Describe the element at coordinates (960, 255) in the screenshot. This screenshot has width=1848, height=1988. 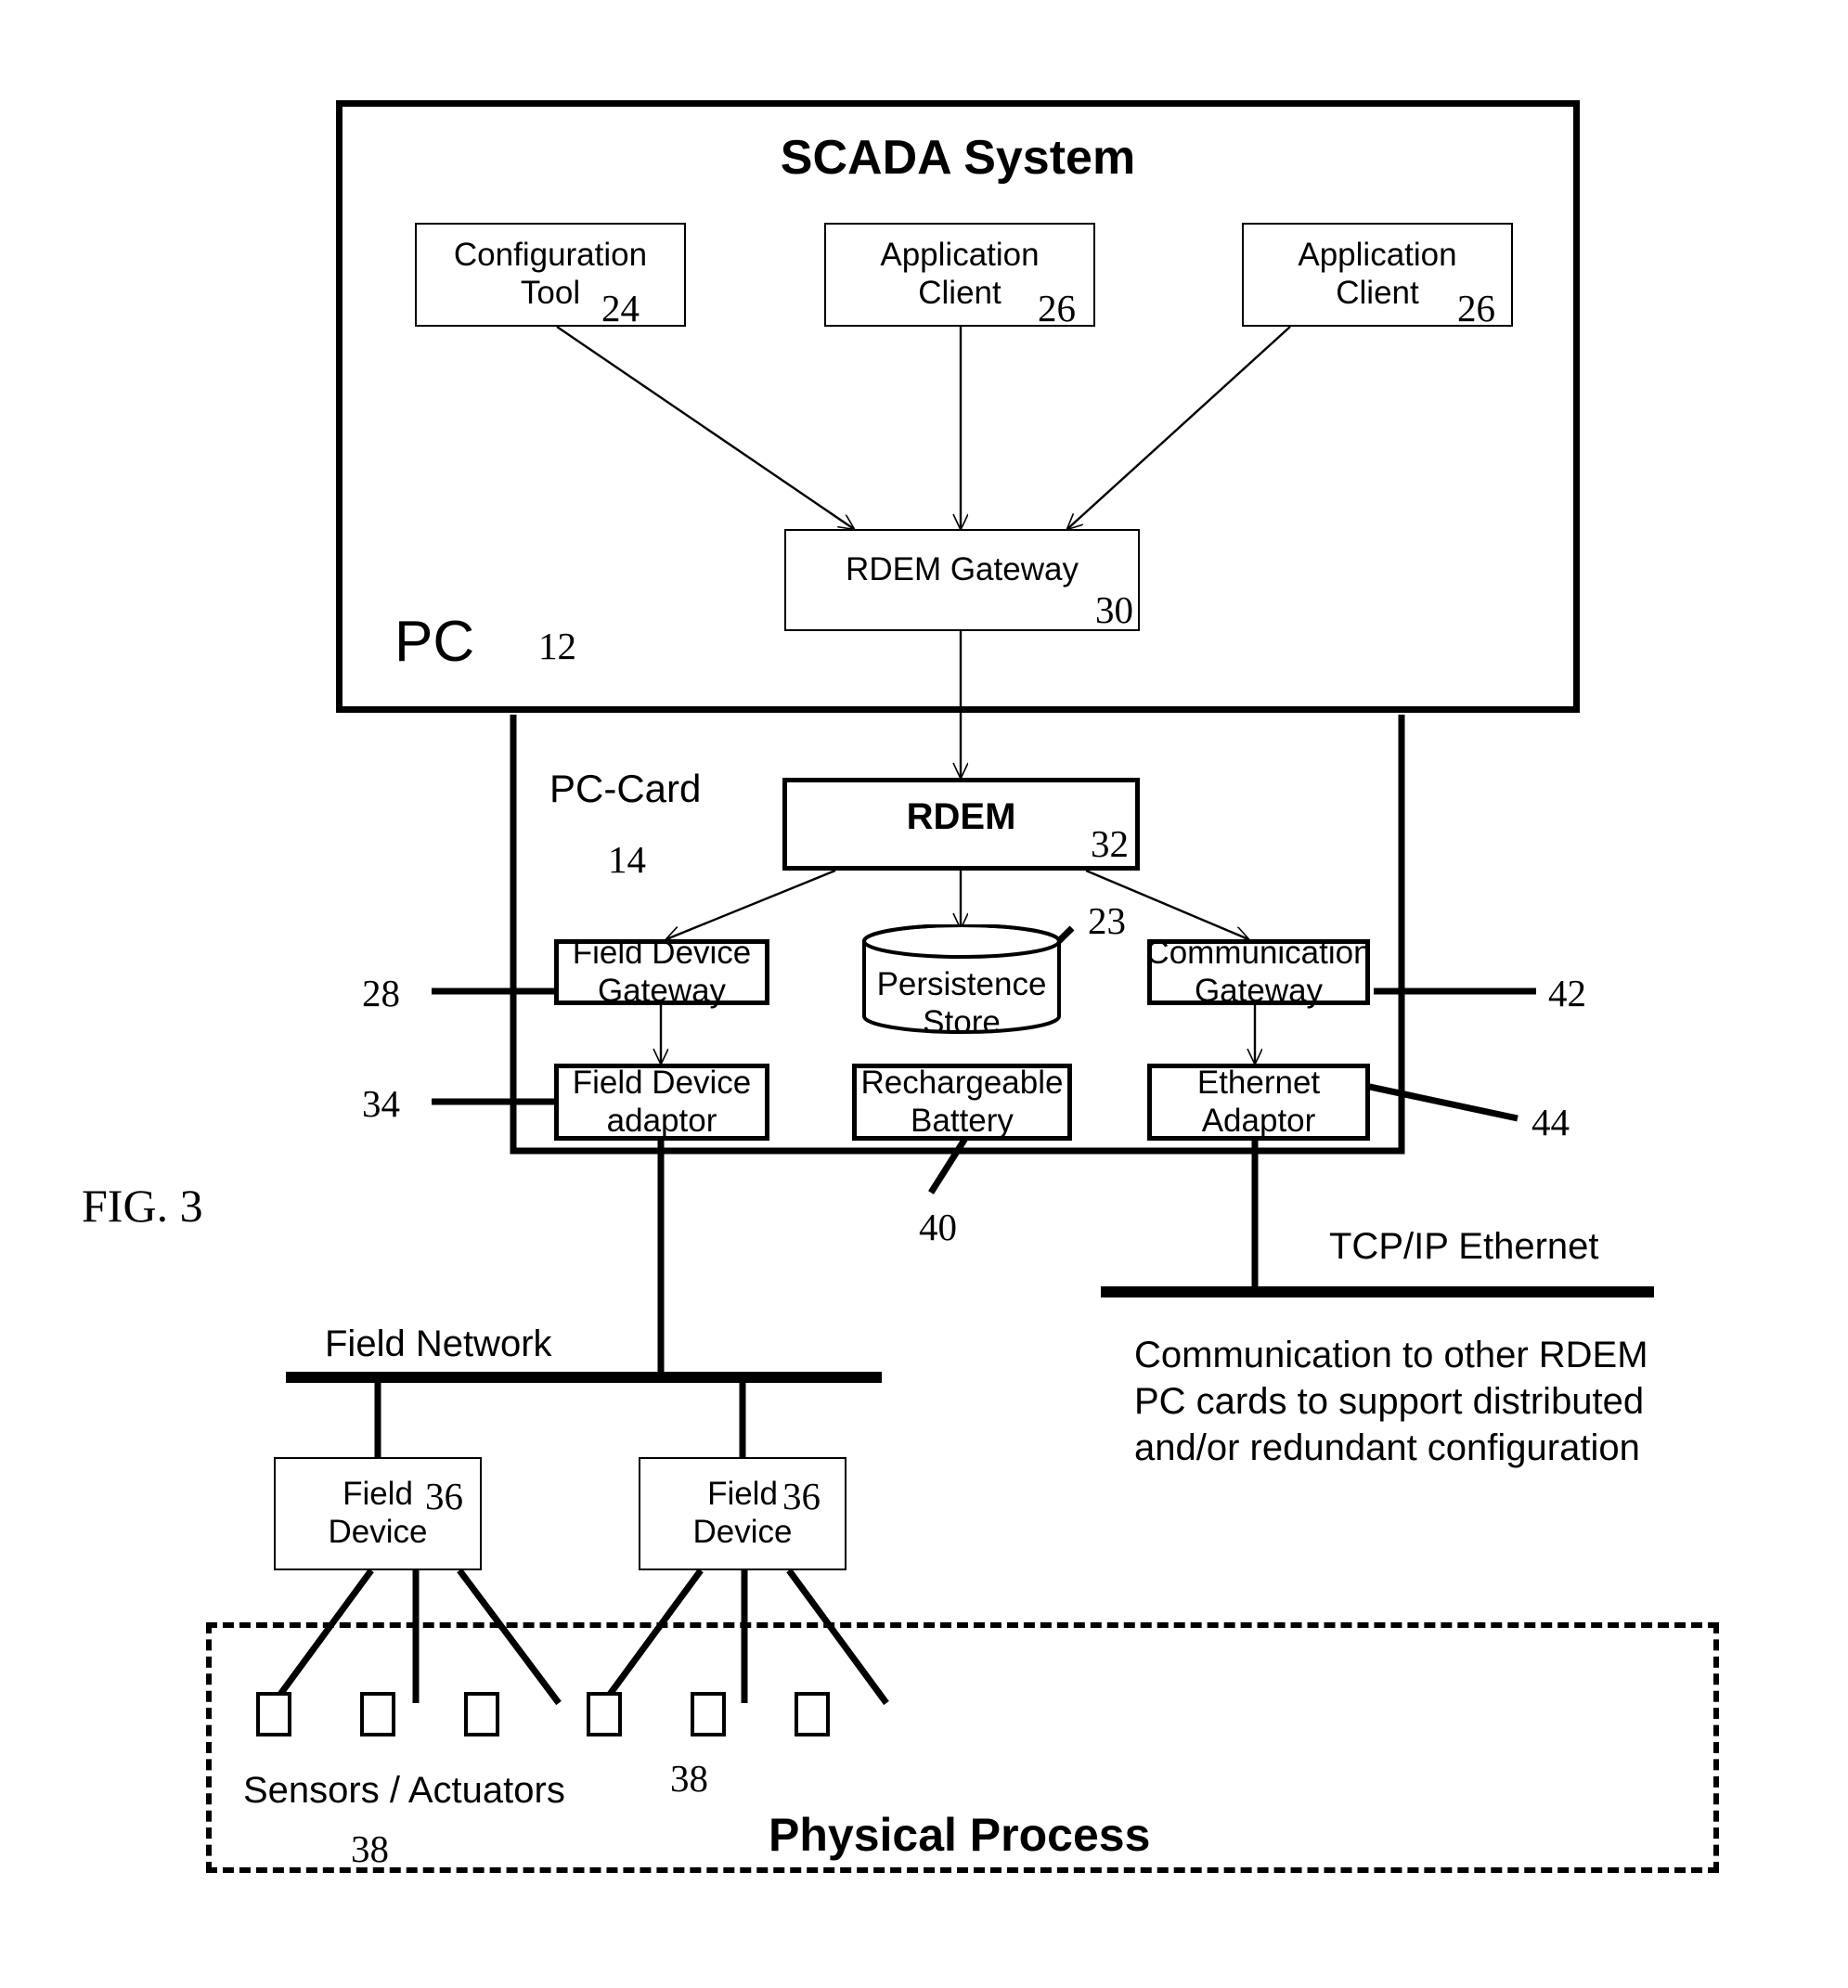
I see `application-client-label-1a: Application` at that location.